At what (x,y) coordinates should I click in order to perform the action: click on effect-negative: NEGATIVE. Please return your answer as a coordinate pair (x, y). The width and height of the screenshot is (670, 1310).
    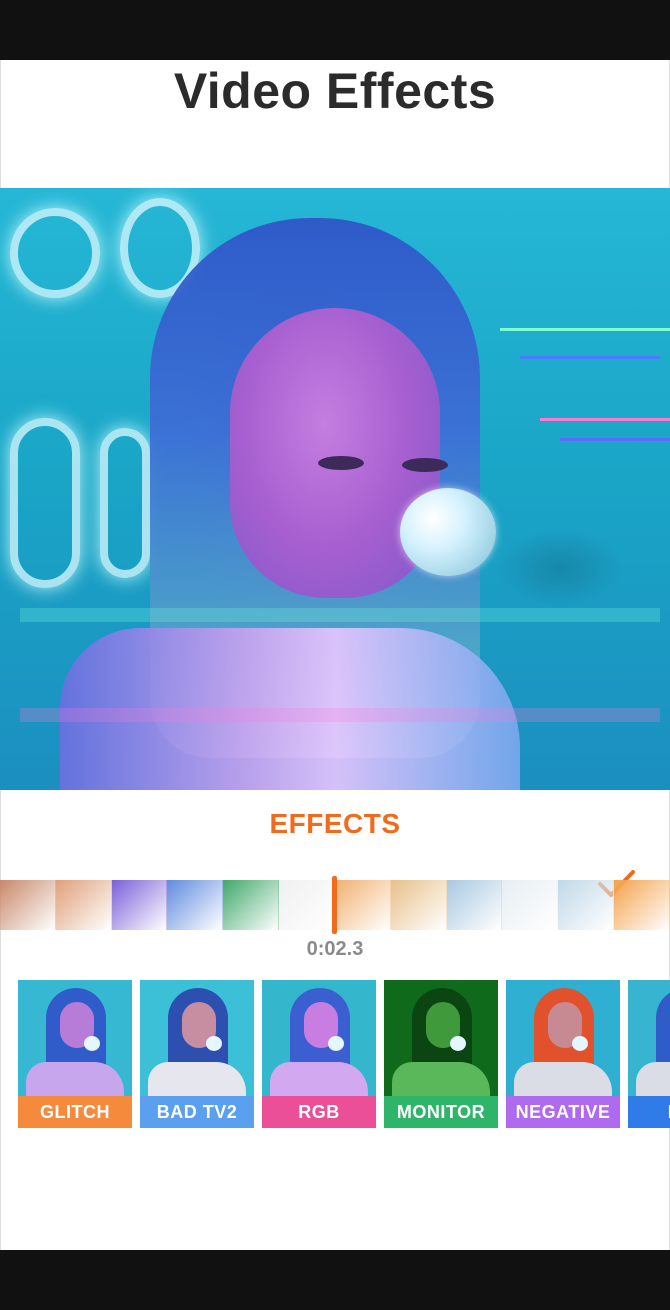
    Looking at the image, I should click on (563, 1054).